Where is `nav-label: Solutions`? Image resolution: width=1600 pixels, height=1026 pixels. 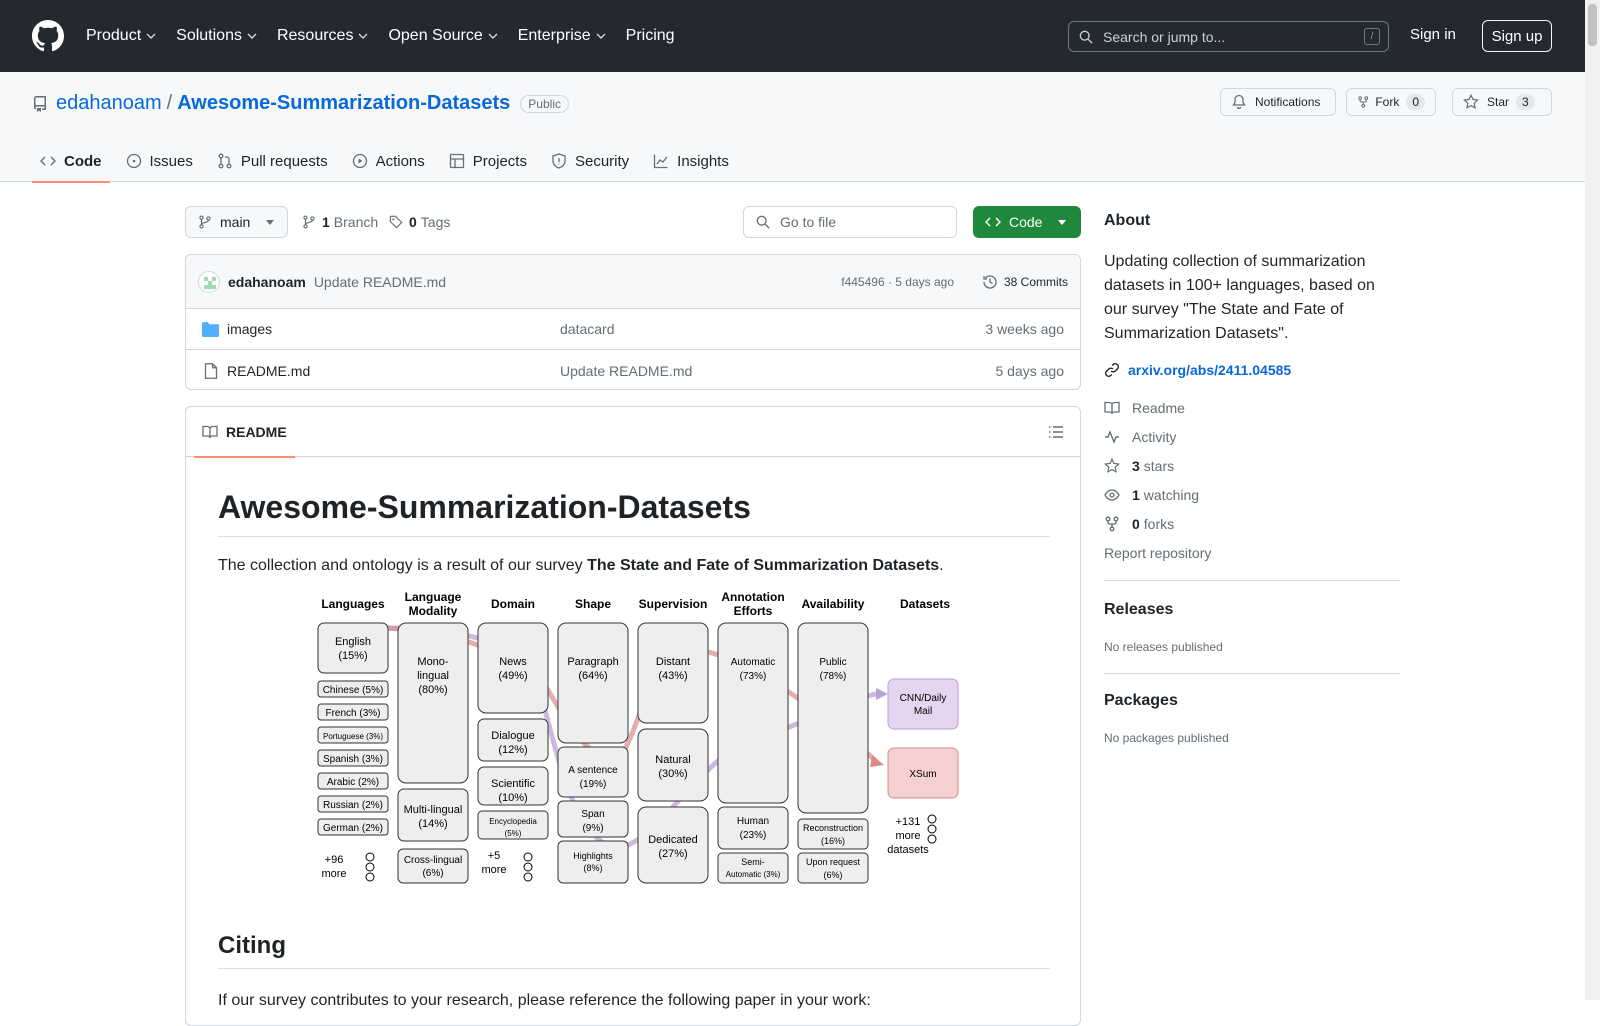
nav-label: Solutions is located at coordinates (209, 35).